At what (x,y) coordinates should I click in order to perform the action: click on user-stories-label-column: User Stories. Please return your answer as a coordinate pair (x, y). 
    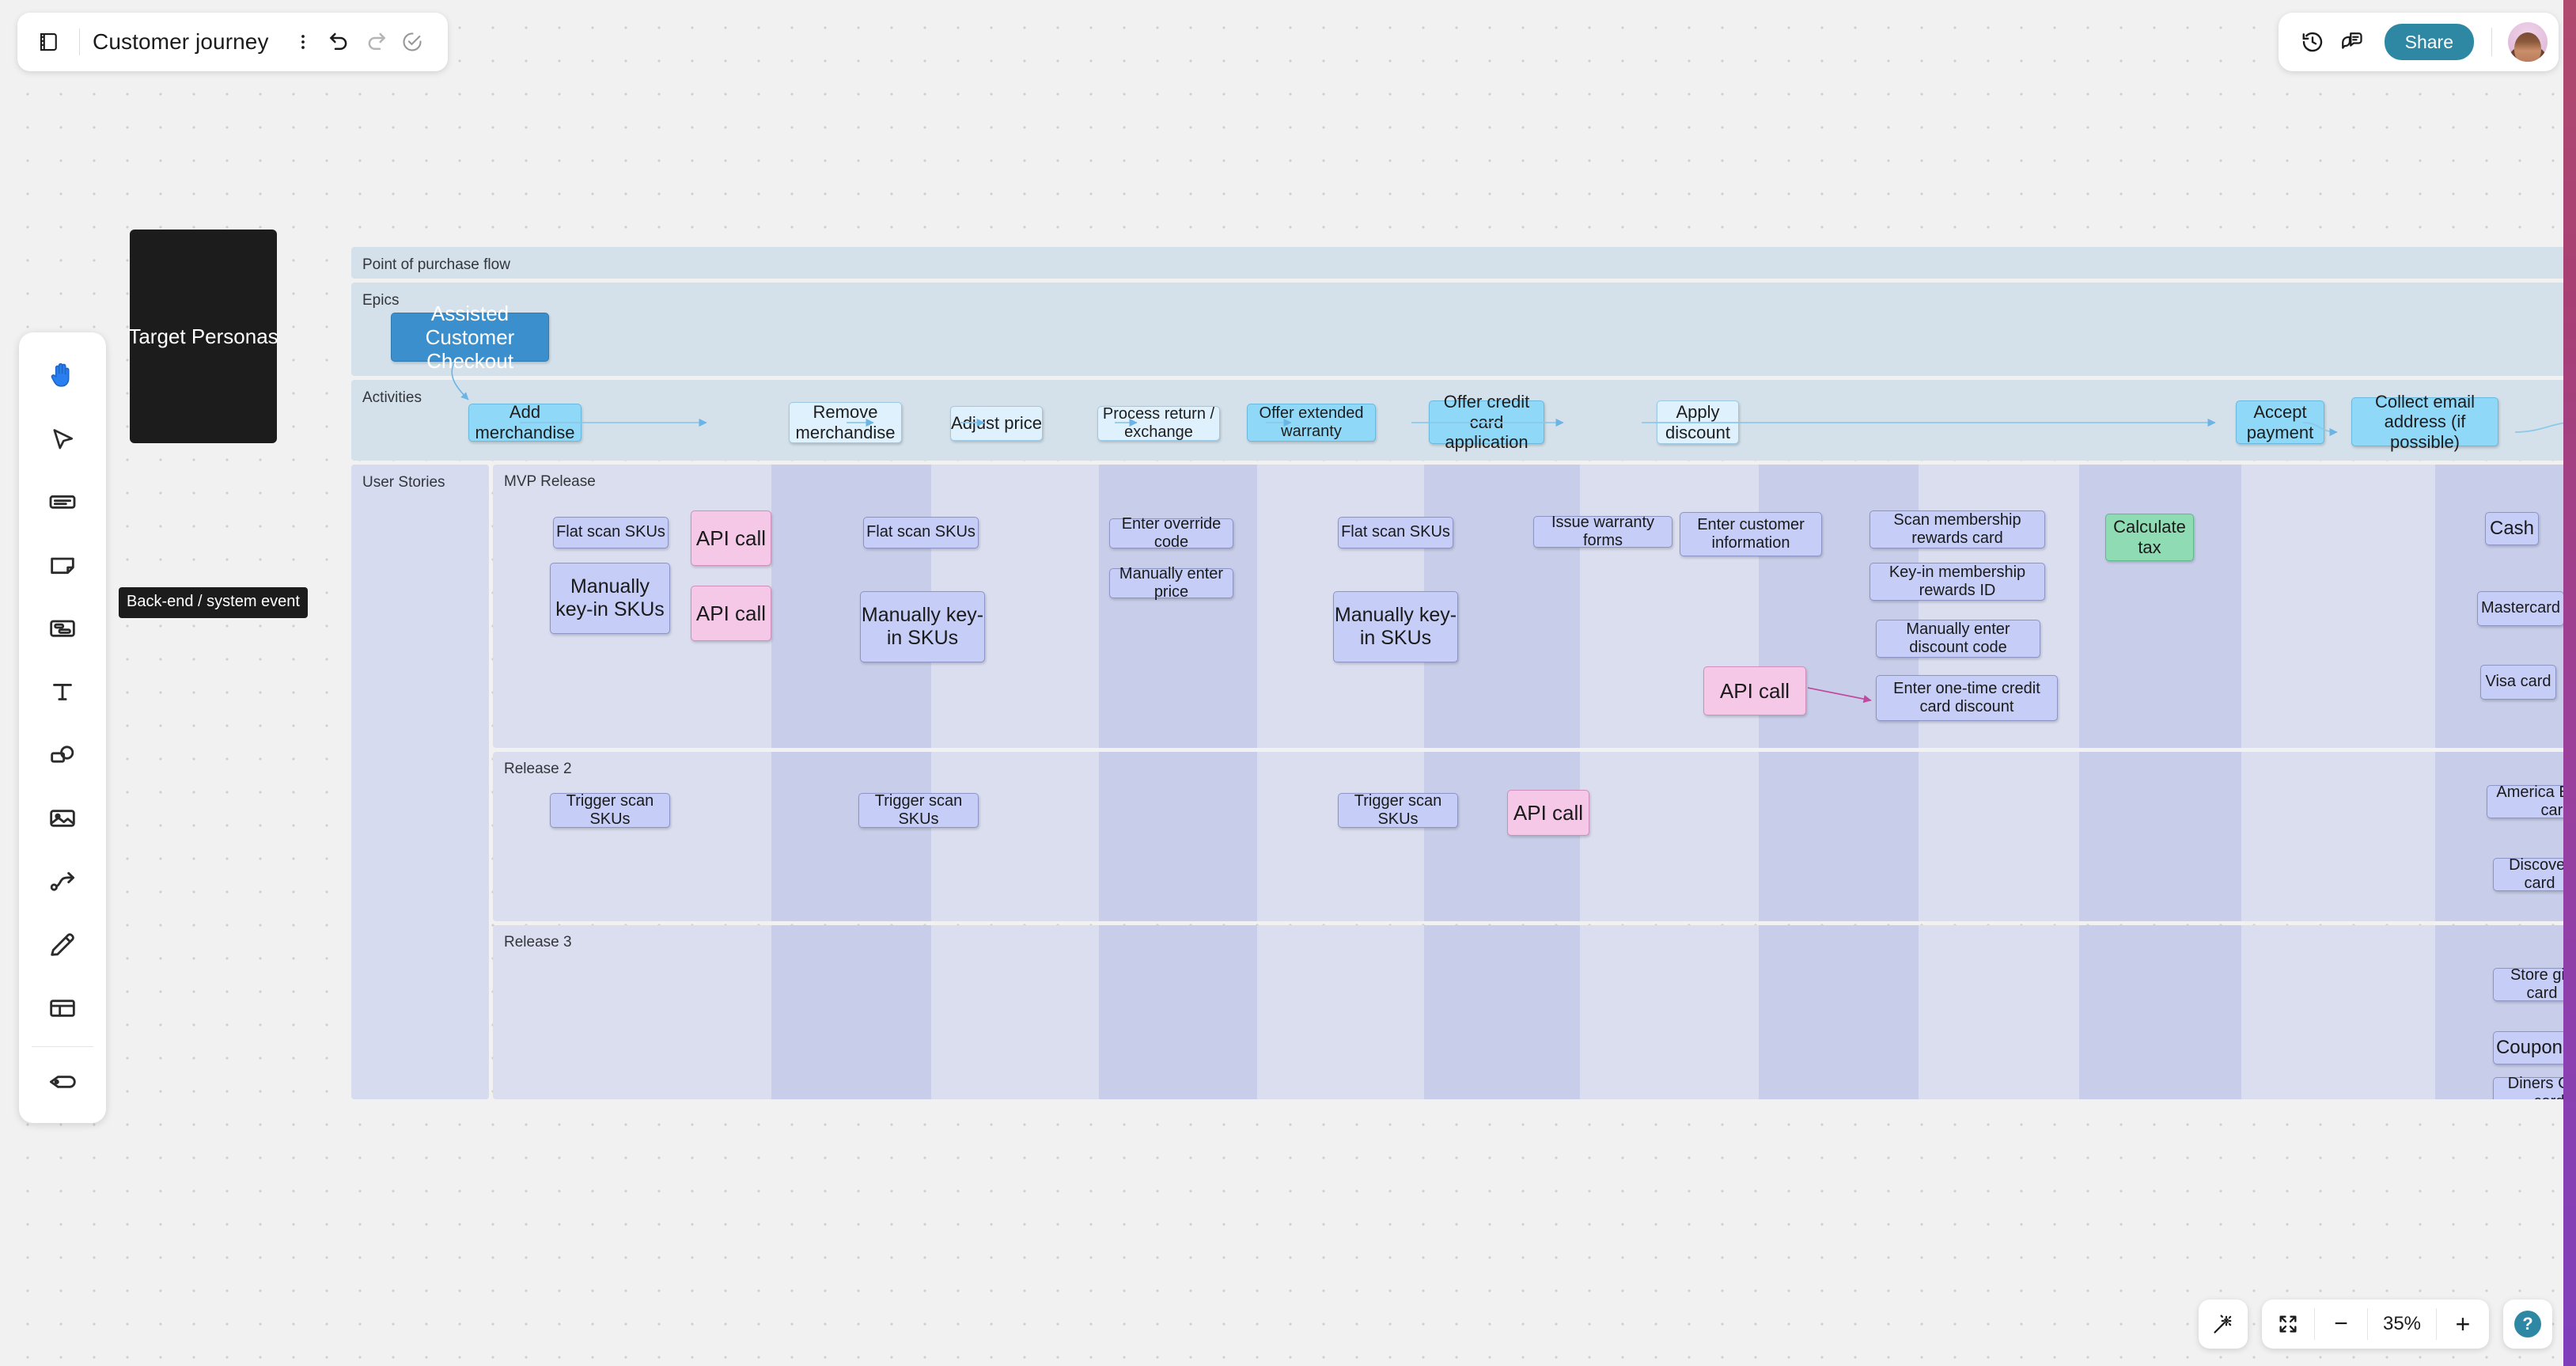
    Looking at the image, I should click on (420, 782).